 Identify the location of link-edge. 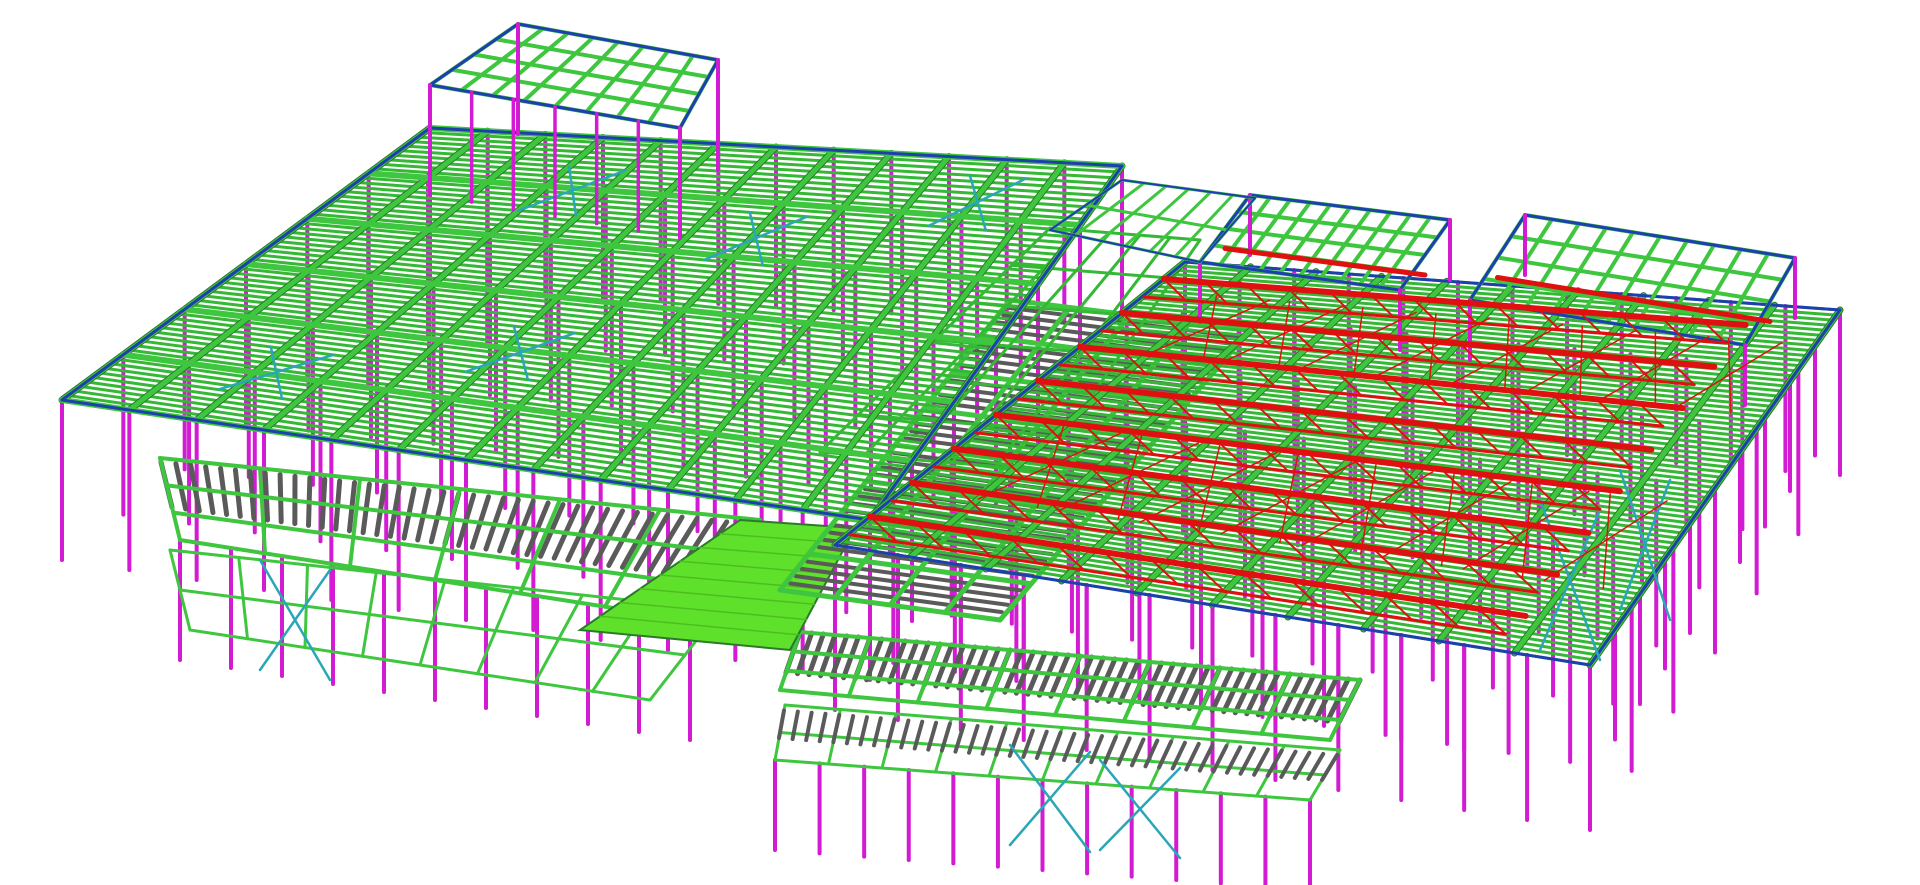
(1188, 189).